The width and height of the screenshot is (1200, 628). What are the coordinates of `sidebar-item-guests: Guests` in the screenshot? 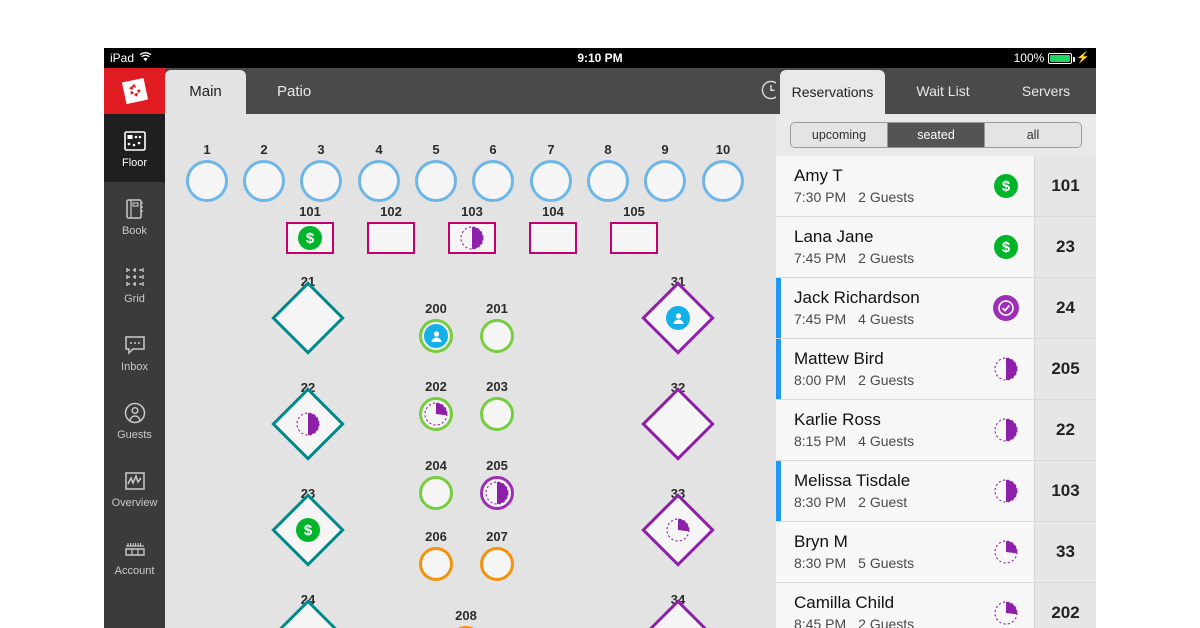 It's located at (134, 420).